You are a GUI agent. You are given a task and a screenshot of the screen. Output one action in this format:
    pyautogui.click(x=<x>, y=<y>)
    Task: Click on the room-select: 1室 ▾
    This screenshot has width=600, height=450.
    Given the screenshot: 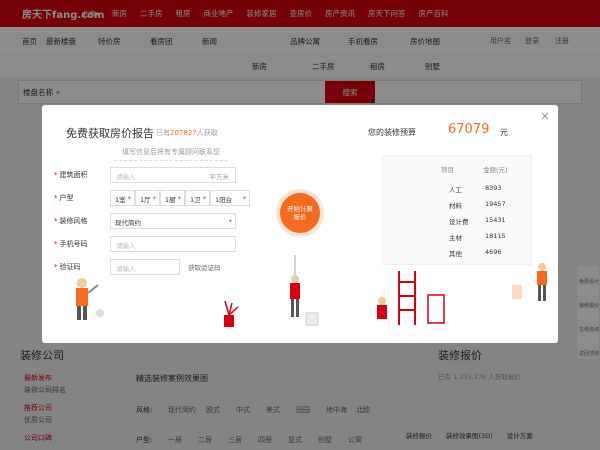 What is the action you would take?
    pyautogui.click(x=122, y=198)
    